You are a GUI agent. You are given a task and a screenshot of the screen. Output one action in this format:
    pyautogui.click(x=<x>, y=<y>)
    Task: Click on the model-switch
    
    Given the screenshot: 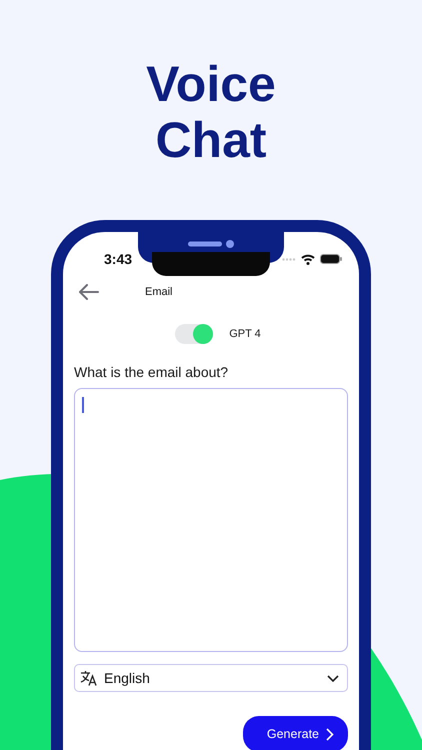 What is the action you would take?
    pyautogui.click(x=194, y=334)
    